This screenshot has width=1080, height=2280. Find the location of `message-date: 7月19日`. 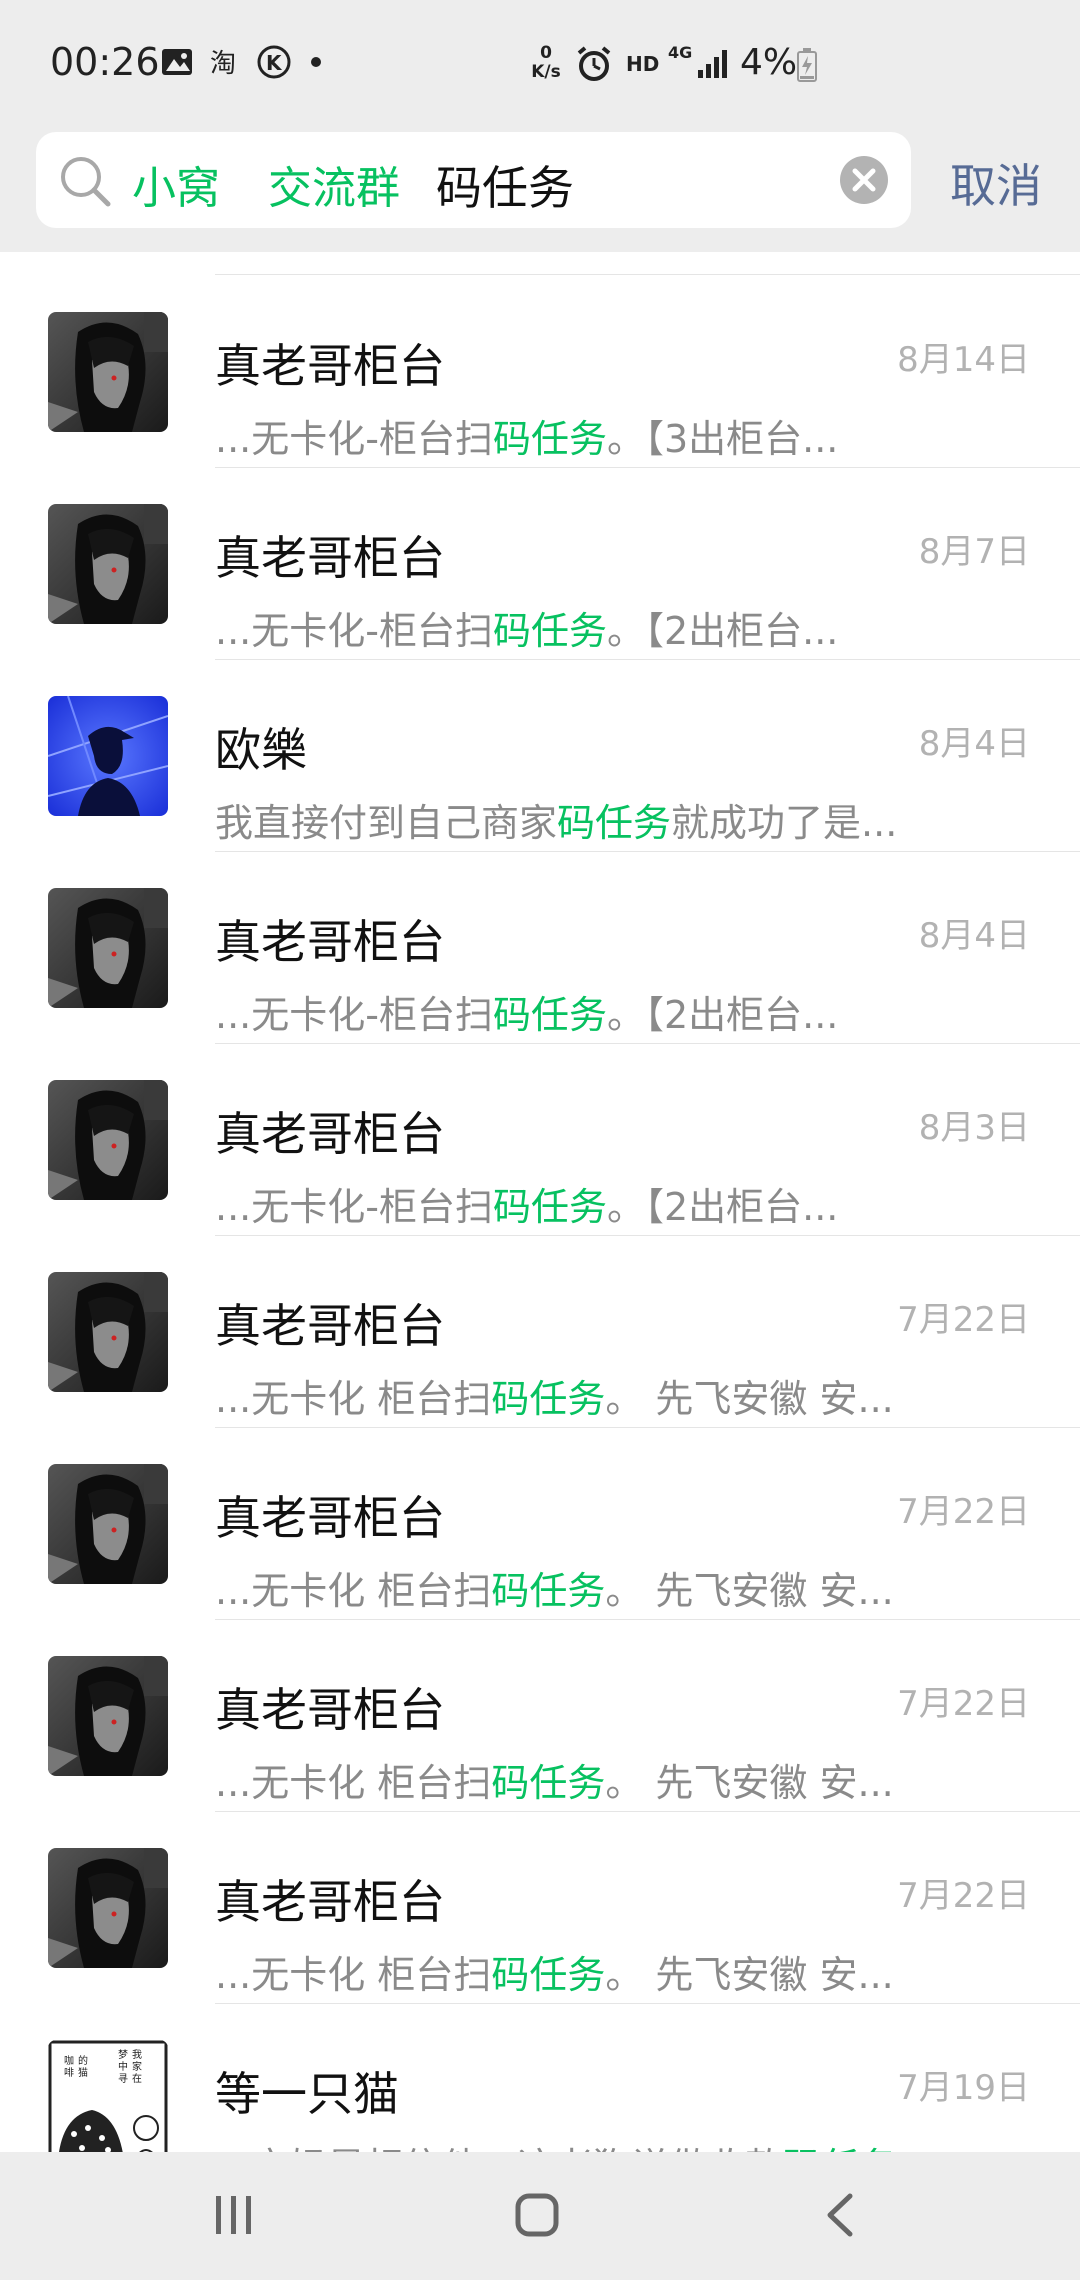

message-date: 7月19日 is located at coordinates (963, 2088).